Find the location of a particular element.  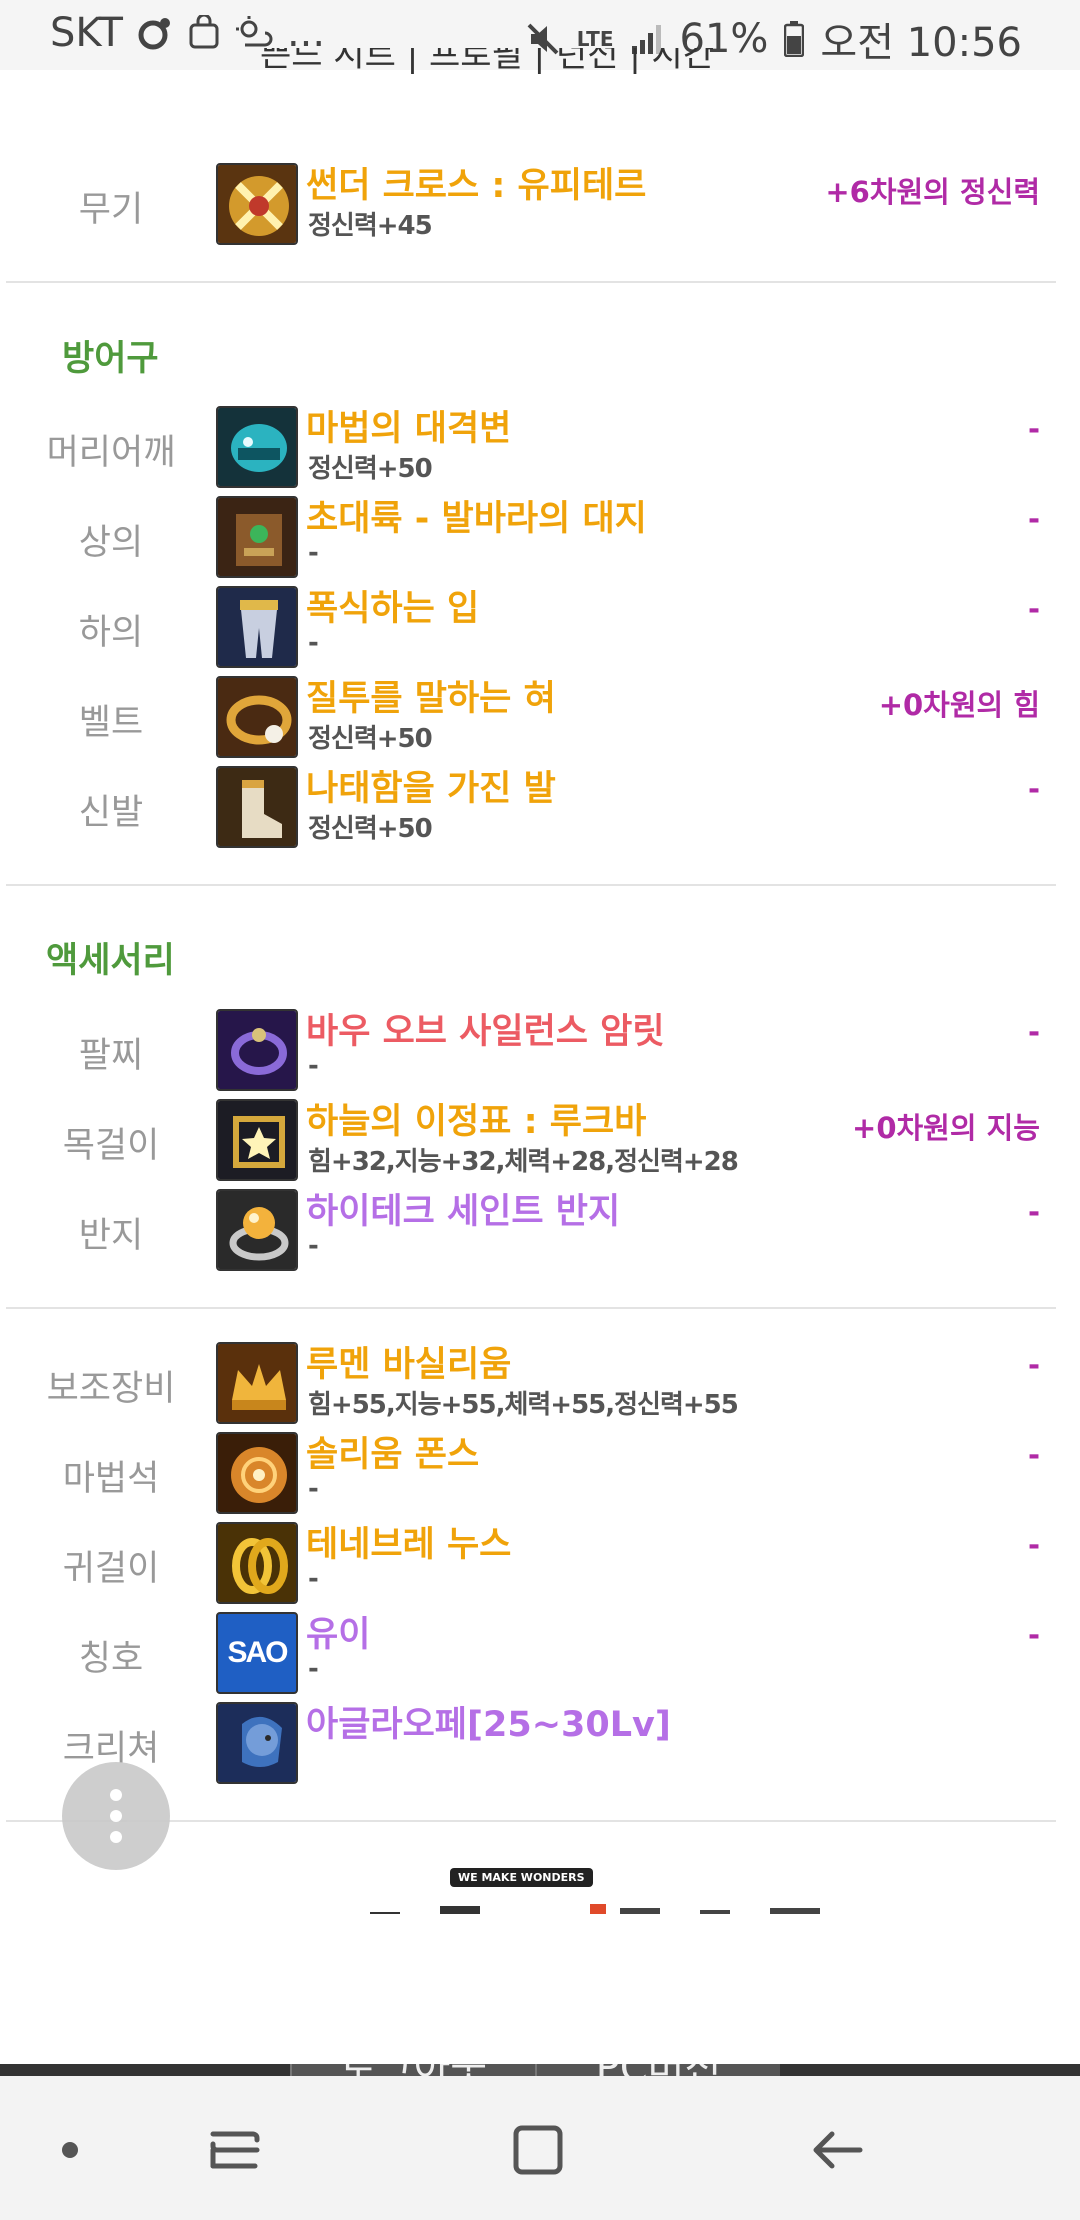

slot-label: 벨트 is located at coordinates (111, 723).